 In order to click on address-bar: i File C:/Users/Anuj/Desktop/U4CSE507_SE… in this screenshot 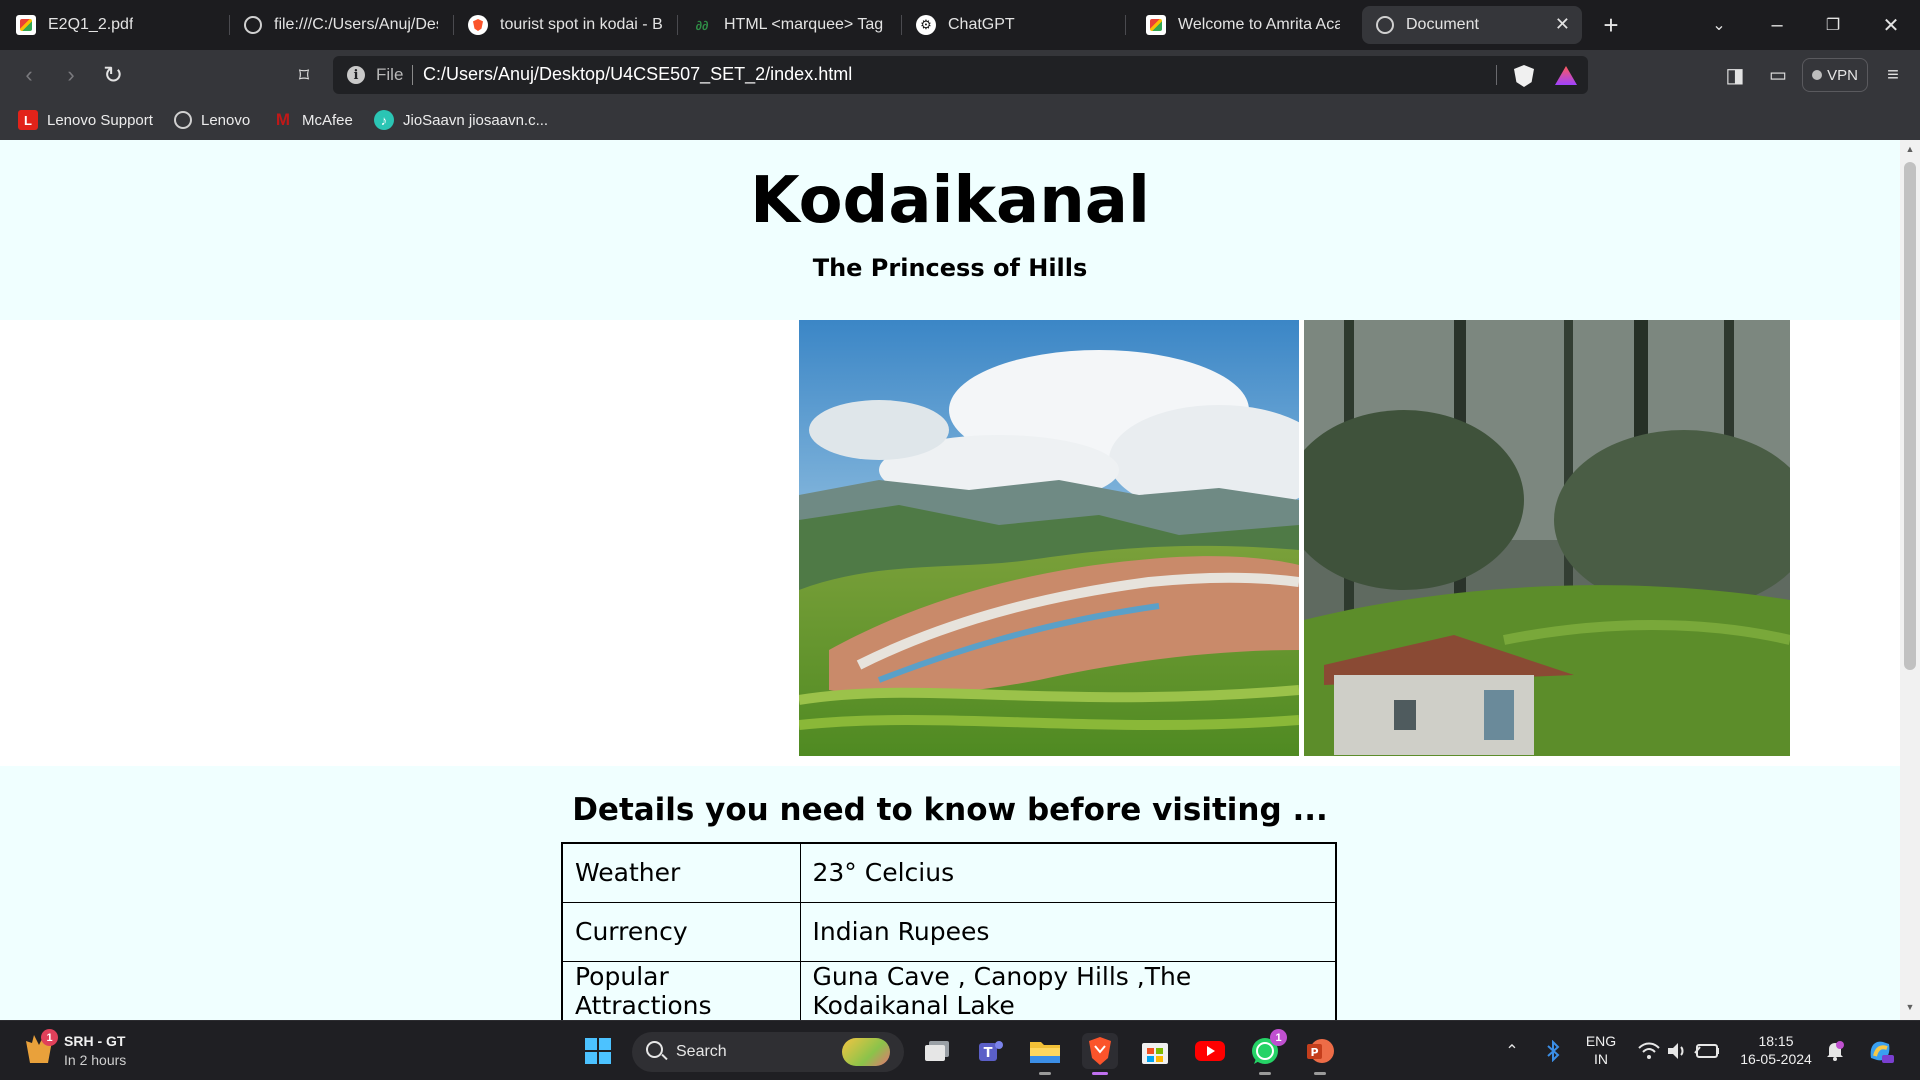, I will do `click(960, 75)`.